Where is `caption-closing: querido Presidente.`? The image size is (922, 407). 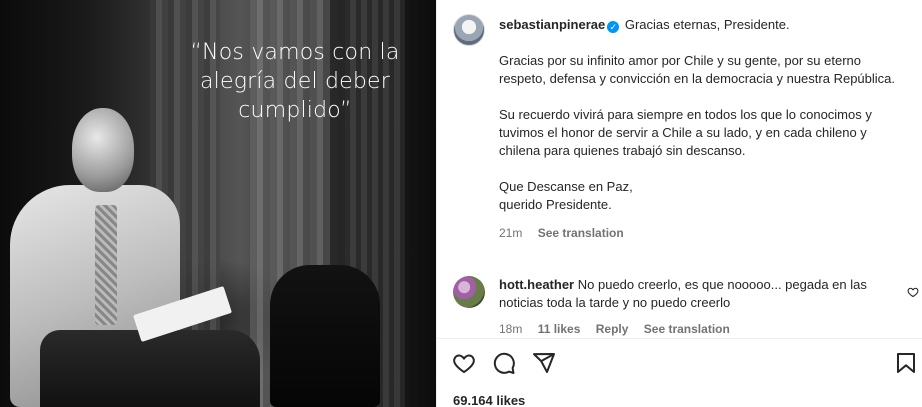 caption-closing: querido Presidente. is located at coordinates (555, 204).